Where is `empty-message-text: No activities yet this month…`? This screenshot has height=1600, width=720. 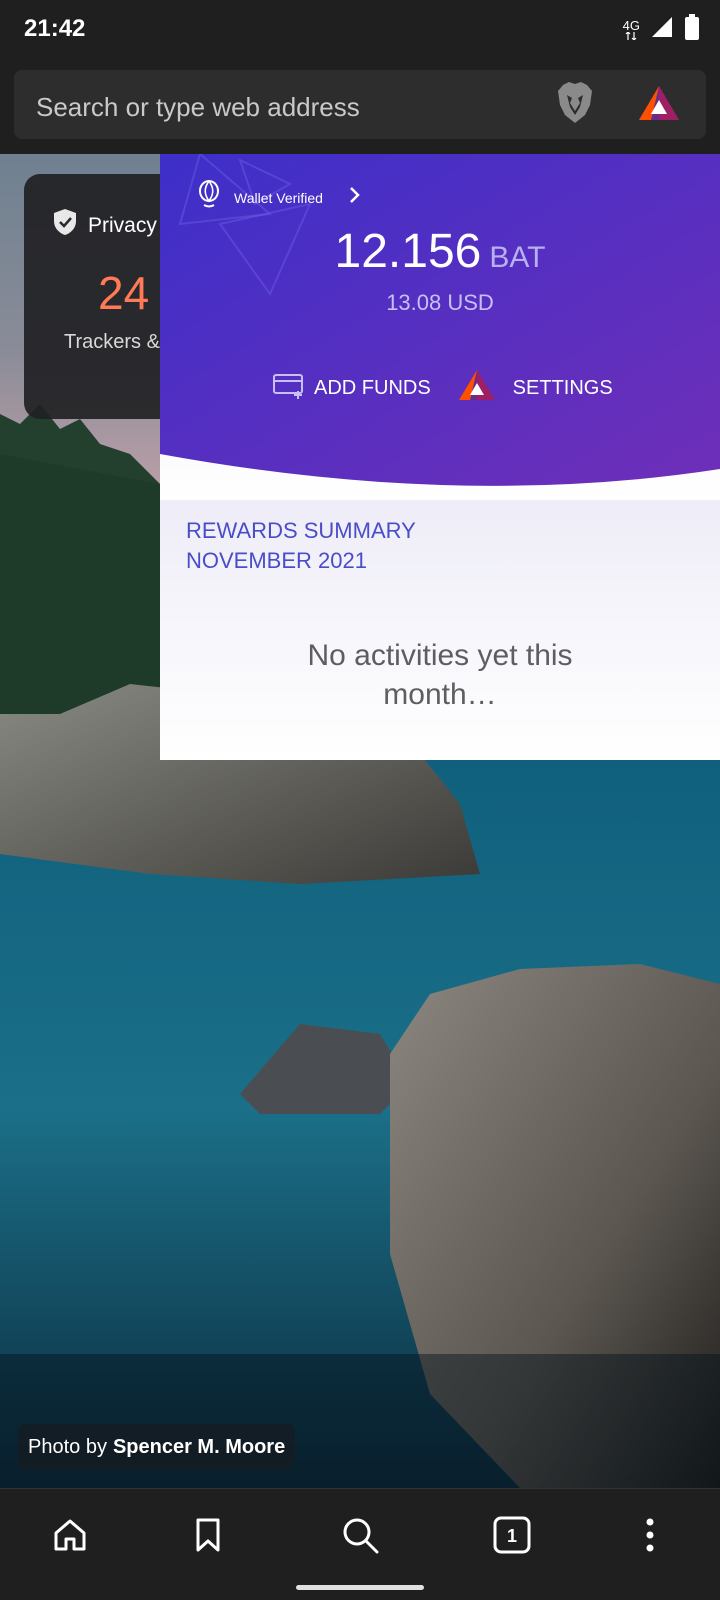
empty-message-text: No activities yet this month… is located at coordinates (440, 675).